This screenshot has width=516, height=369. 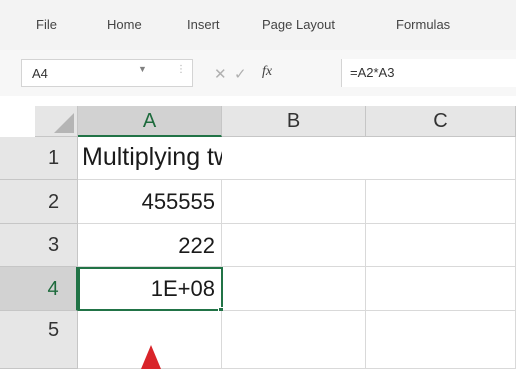 I want to click on cancel-icon: ✕, so click(x=220, y=74).